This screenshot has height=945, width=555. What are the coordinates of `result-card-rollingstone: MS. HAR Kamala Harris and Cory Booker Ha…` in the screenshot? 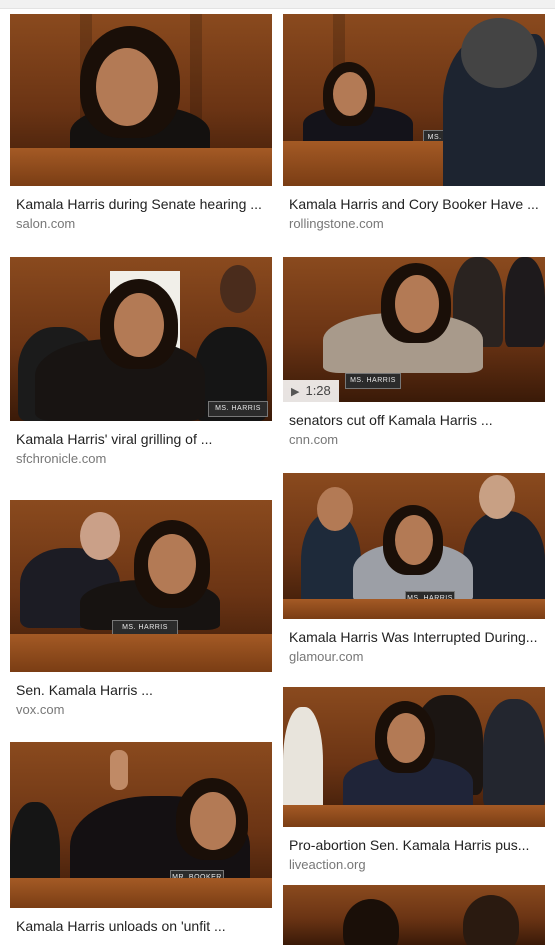 It's located at (414, 124).